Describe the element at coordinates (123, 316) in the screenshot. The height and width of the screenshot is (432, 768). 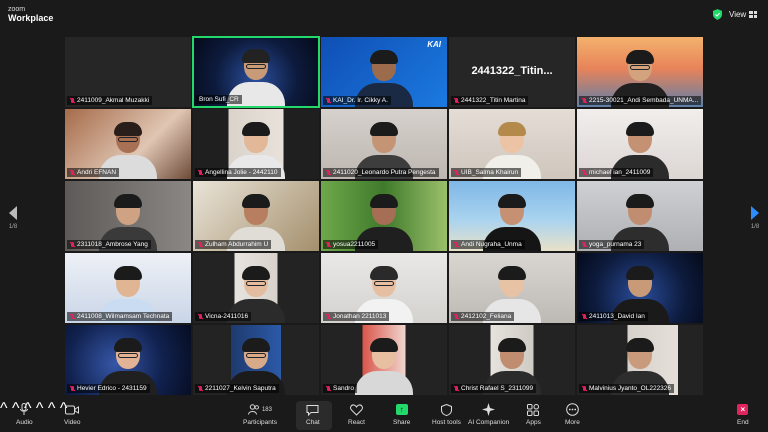
I see `participant-name: 2411008_Wilmamsam Technata` at that location.